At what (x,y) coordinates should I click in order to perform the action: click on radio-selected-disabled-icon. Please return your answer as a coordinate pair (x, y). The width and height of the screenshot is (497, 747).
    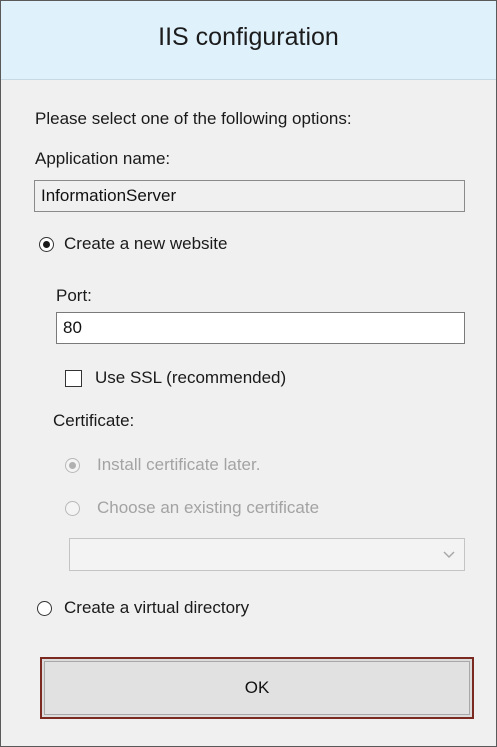
    Looking at the image, I should click on (72, 465).